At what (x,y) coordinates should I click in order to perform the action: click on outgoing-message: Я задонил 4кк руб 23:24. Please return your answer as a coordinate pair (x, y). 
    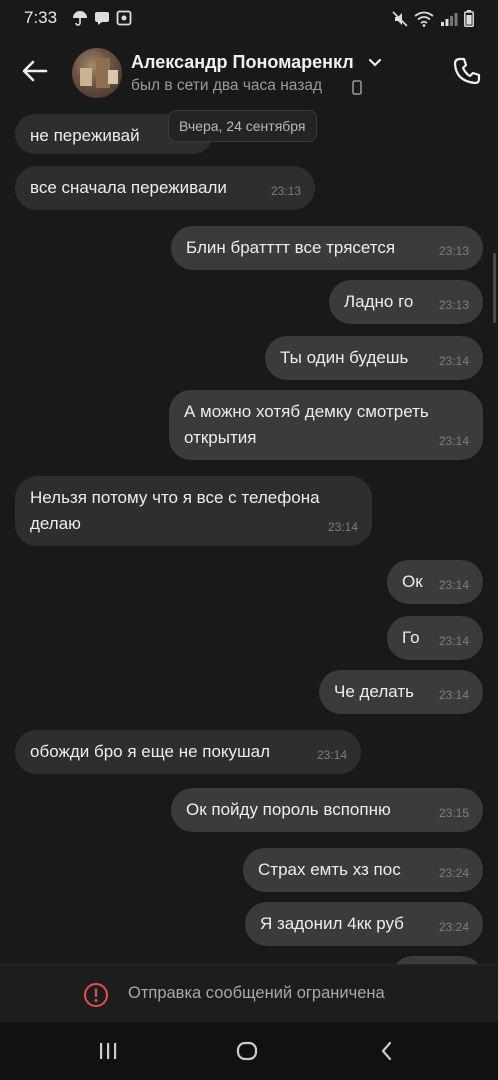
    Looking at the image, I should click on (364, 924).